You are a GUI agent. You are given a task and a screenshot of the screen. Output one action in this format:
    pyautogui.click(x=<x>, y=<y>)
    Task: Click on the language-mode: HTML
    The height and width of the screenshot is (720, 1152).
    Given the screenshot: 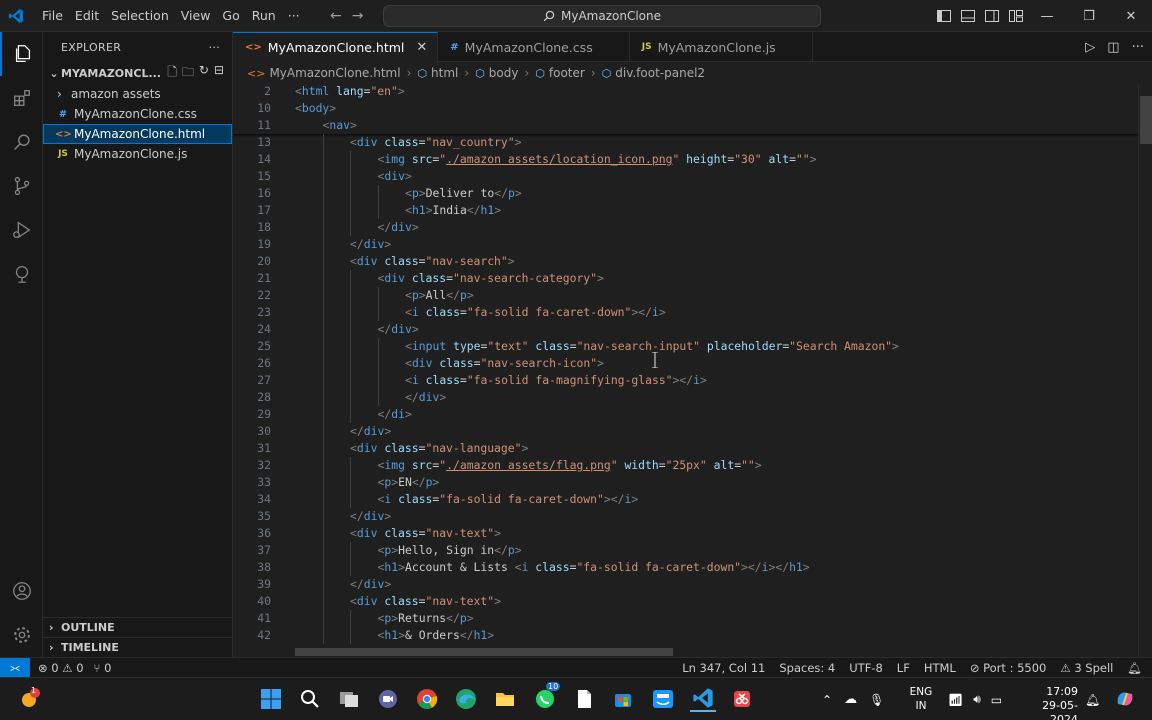 What is the action you would take?
    pyautogui.click(x=940, y=668)
    